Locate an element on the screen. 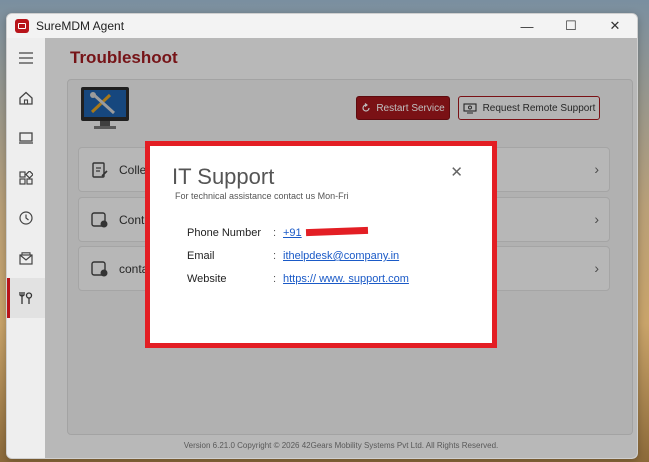 The width and height of the screenshot is (649, 462). tools-icon is located at coordinates (26, 298).